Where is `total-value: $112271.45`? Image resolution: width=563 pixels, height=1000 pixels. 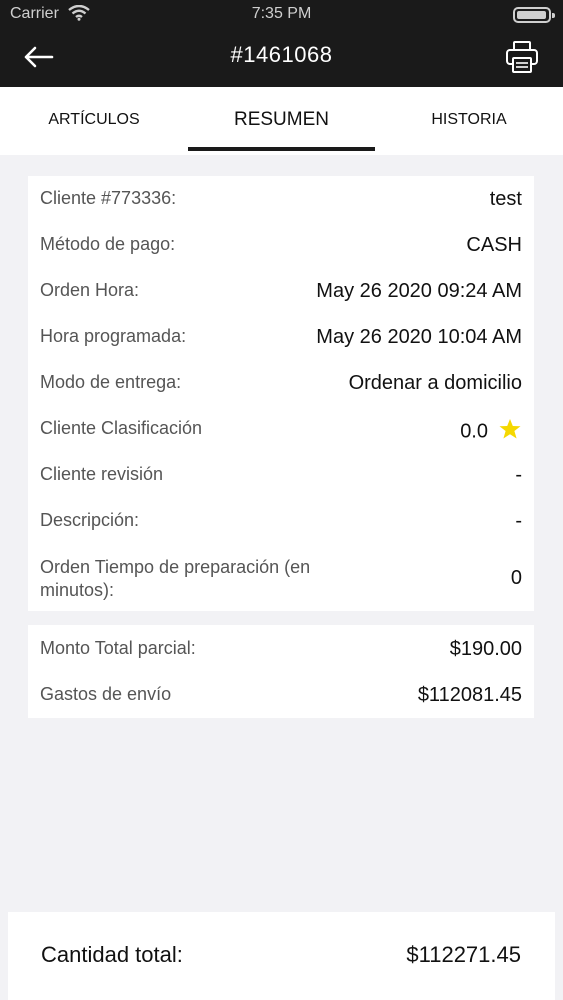
total-value: $112271.45 is located at coordinates (463, 954).